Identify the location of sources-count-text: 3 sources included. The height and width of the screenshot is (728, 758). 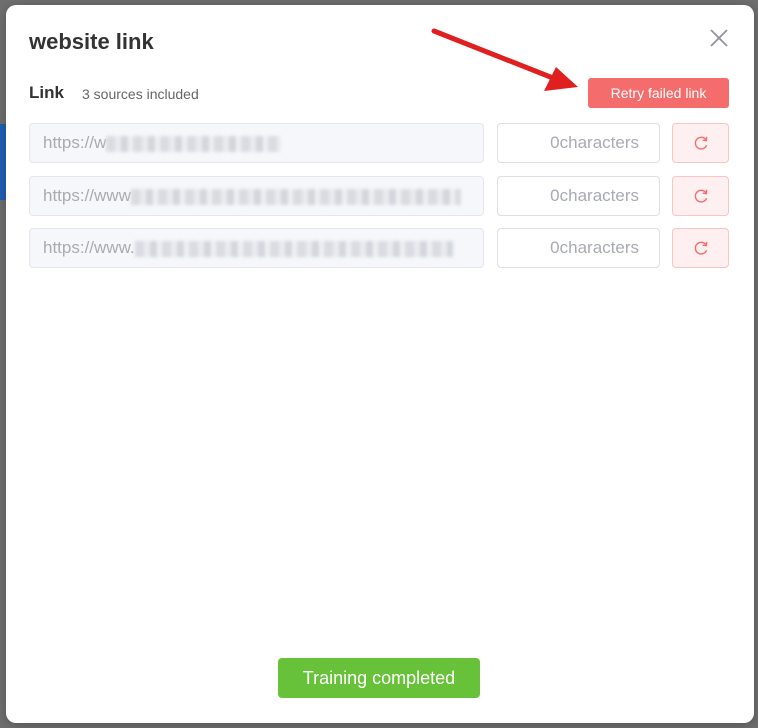
(140, 94).